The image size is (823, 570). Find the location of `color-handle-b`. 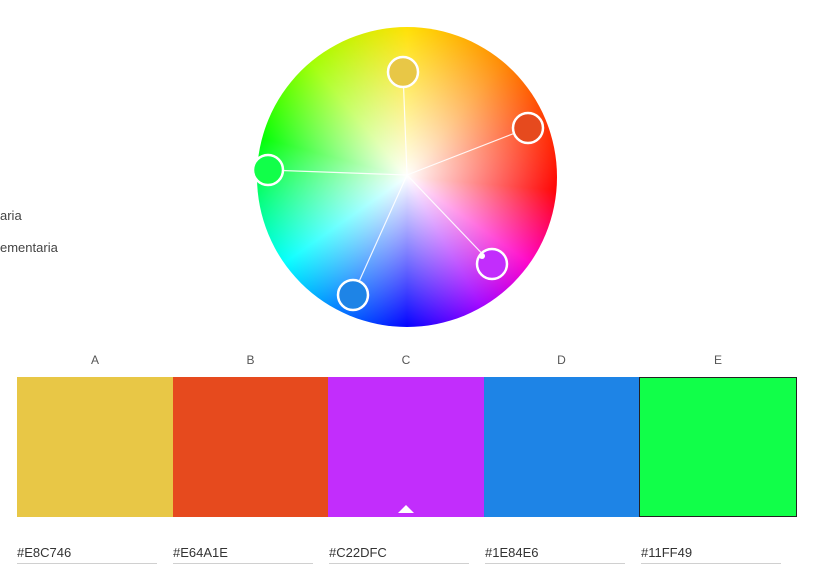

color-handle-b is located at coordinates (528, 128).